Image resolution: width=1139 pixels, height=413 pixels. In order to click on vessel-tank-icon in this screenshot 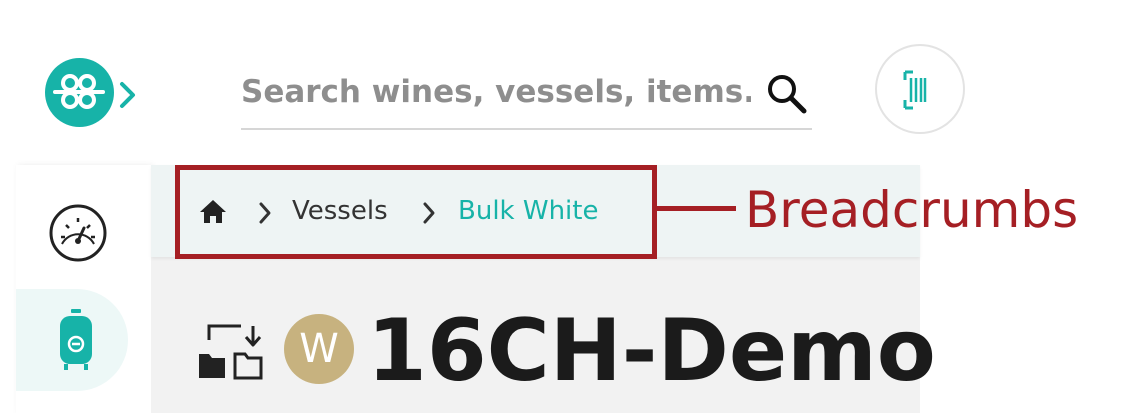, I will do `click(76, 340)`.